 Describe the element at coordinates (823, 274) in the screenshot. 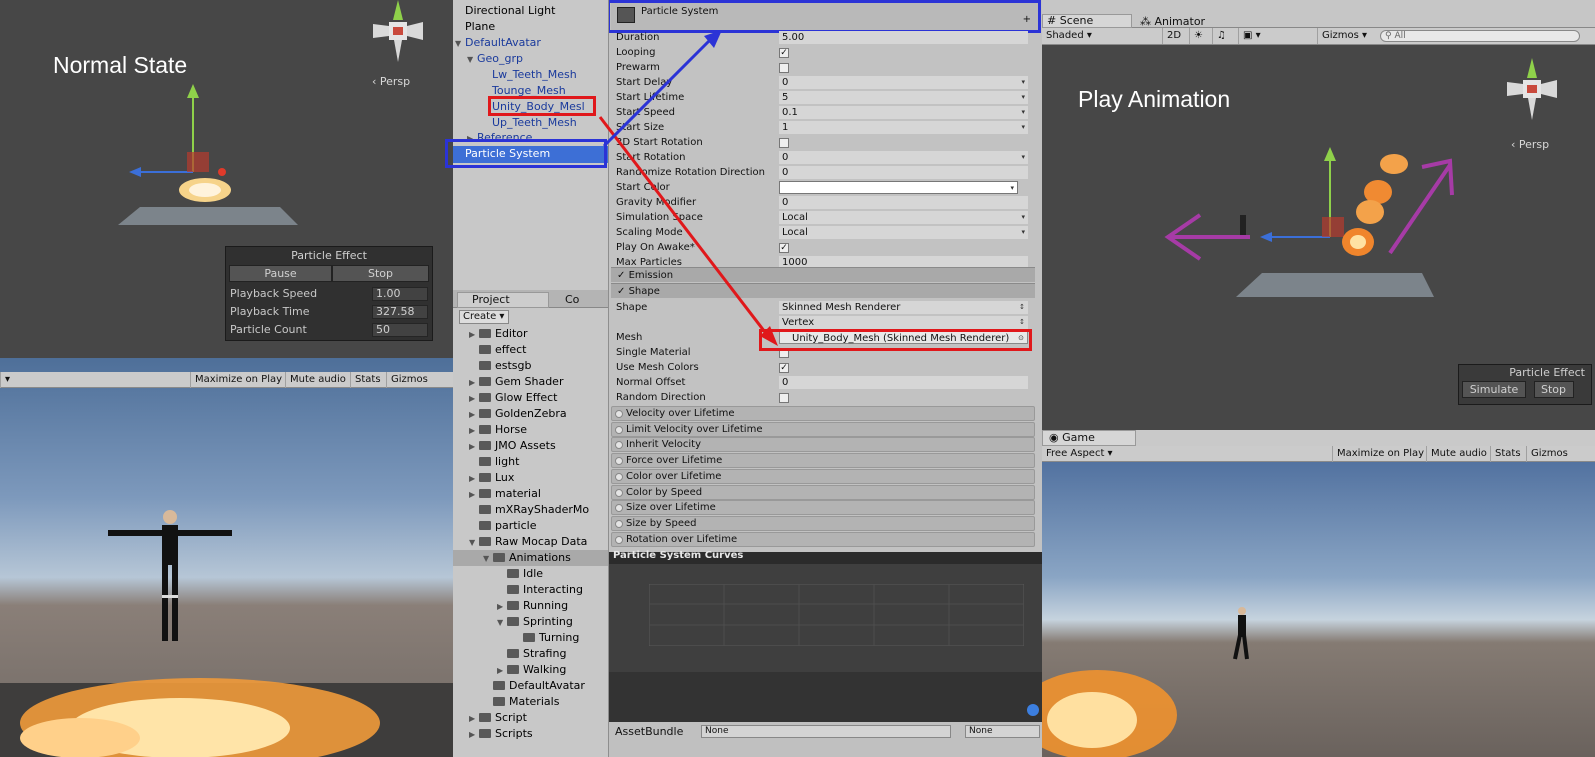

I see `module-emission: ✓ Emission` at that location.